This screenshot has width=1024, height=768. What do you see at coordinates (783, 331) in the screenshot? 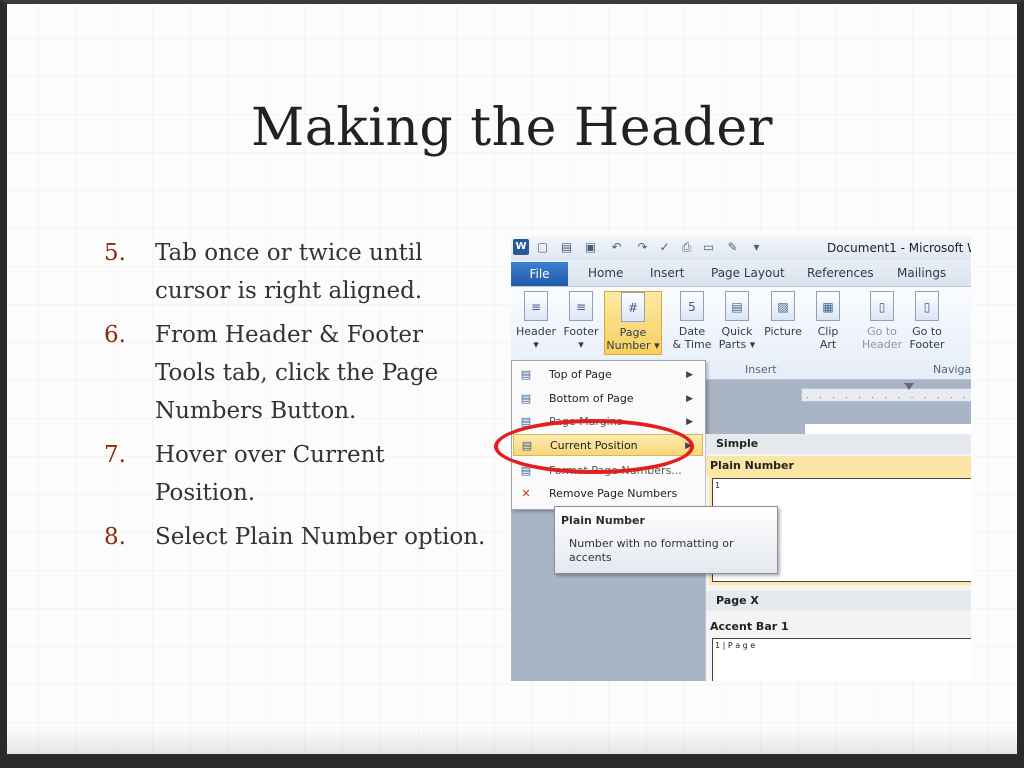
I see `picture-label: Picture` at bounding box center [783, 331].